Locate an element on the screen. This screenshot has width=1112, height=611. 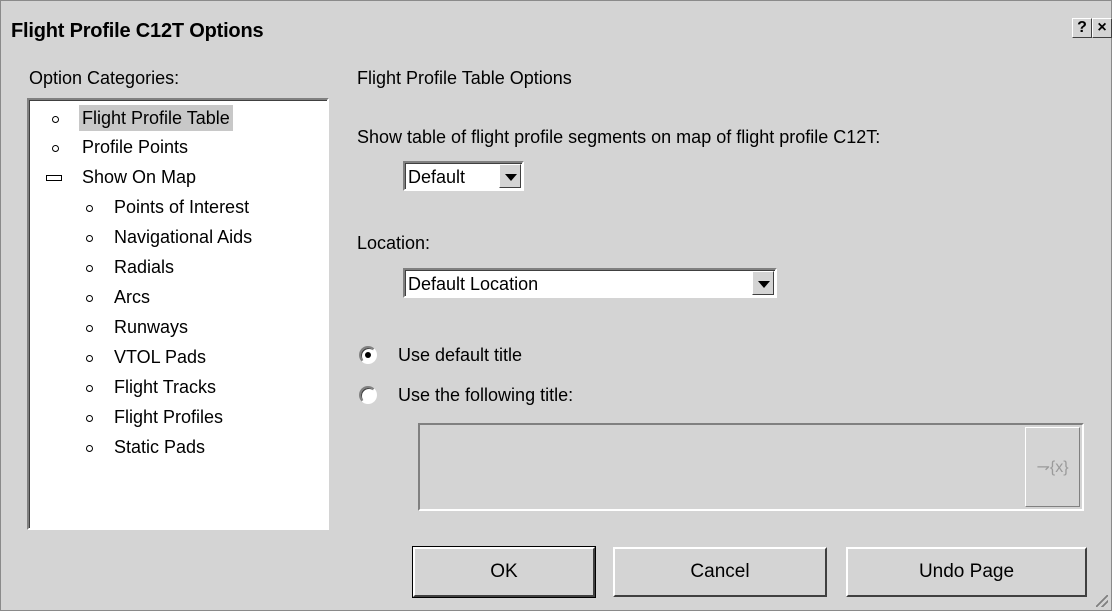
tree-item-flight-profile-table: Flight Profile Table is located at coordinates (174, 118).